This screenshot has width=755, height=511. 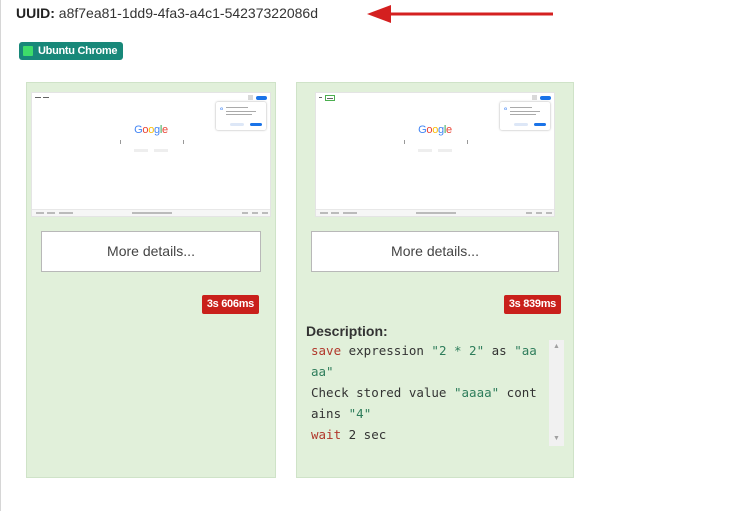 I want to click on description-line: aa", so click(x=322, y=371).